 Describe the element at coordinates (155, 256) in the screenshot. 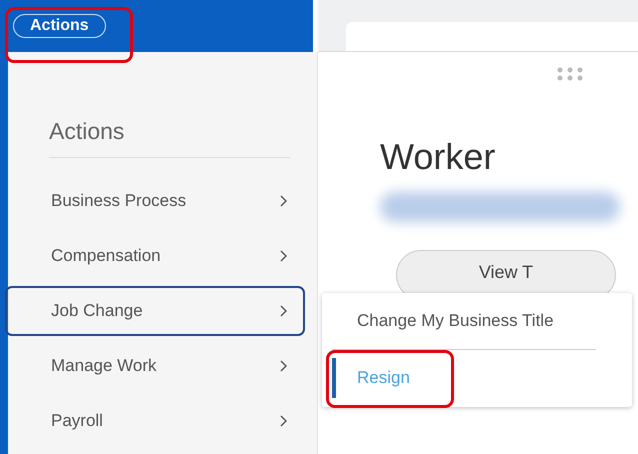

I see `menu-item: Compensation` at that location.